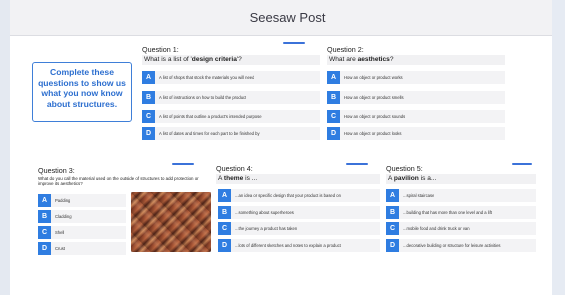 The image size is (565, 295). Describe the element at coordinates (416, 97) in the screenshot. I see `q2-option-b: B How an object or product smells` at that location.